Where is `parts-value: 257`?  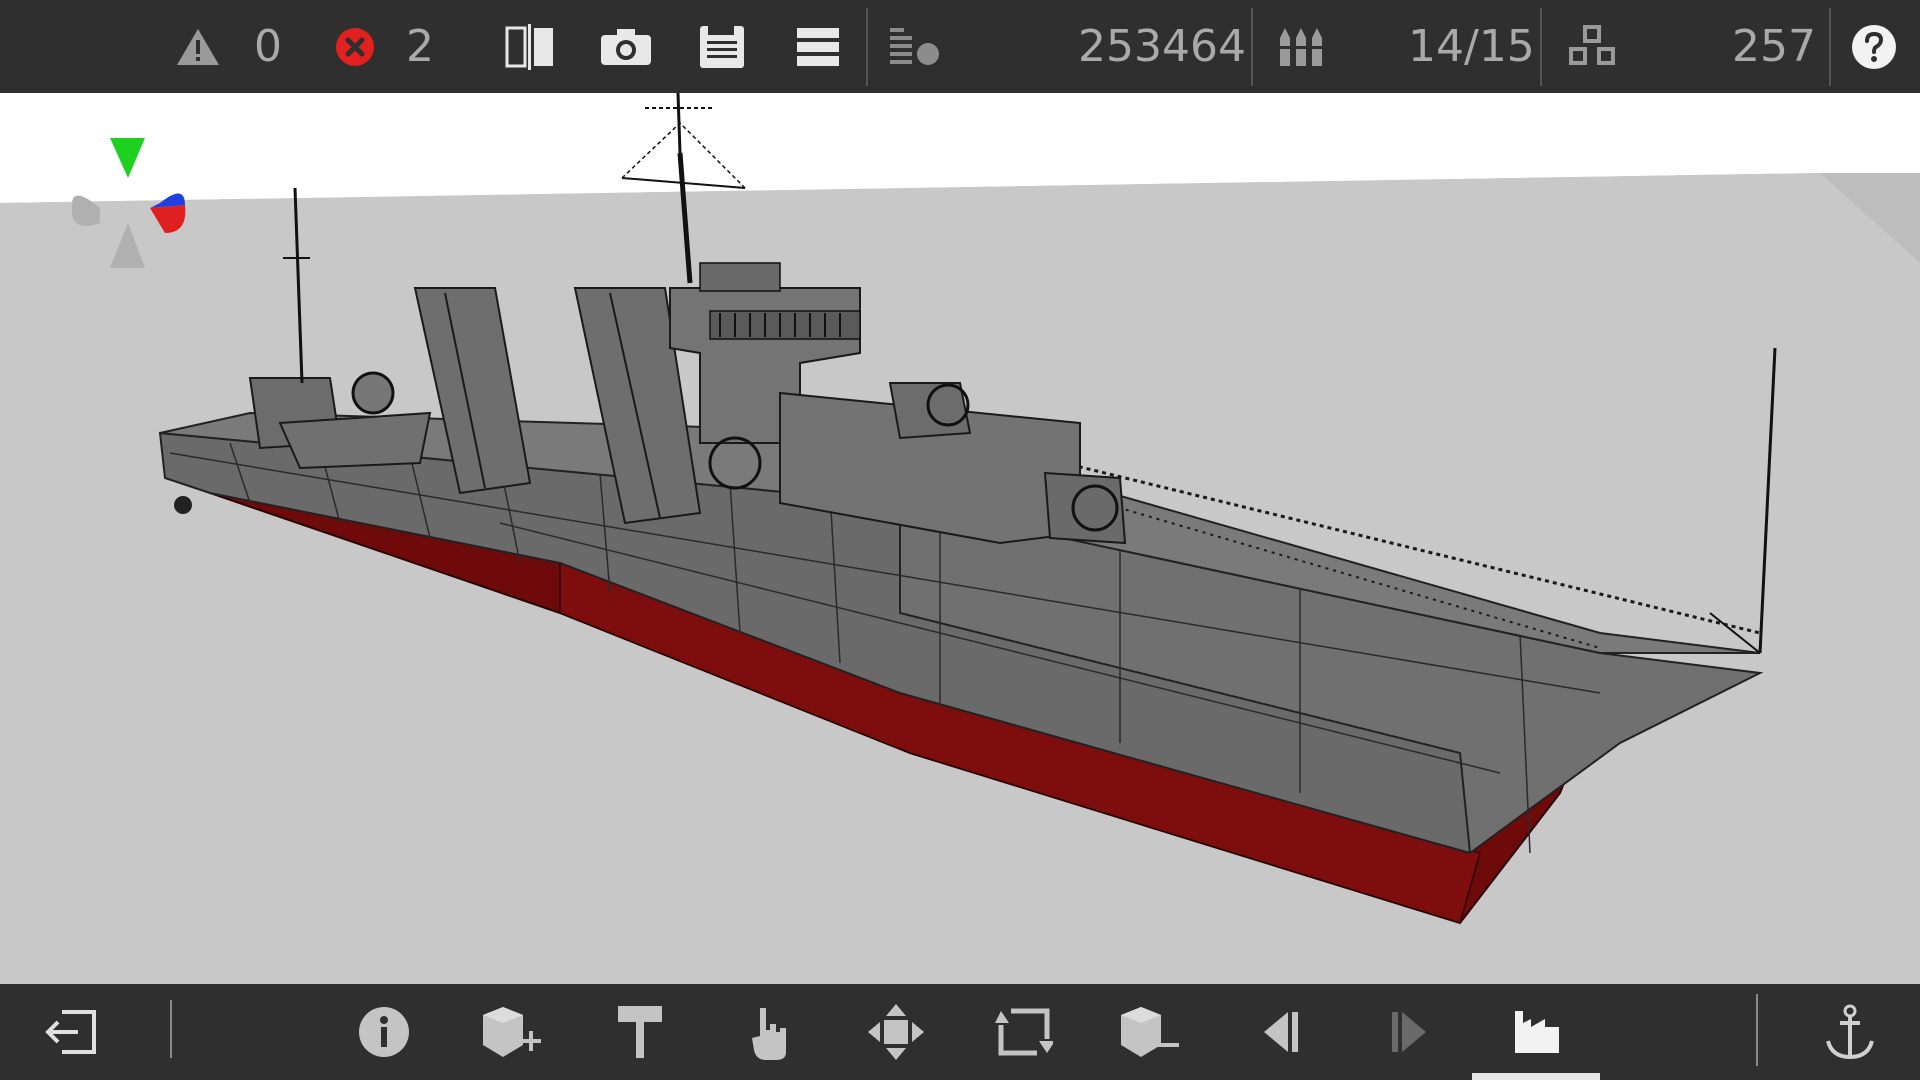
parts-value: 257 is located at coordinates (1774, 46).